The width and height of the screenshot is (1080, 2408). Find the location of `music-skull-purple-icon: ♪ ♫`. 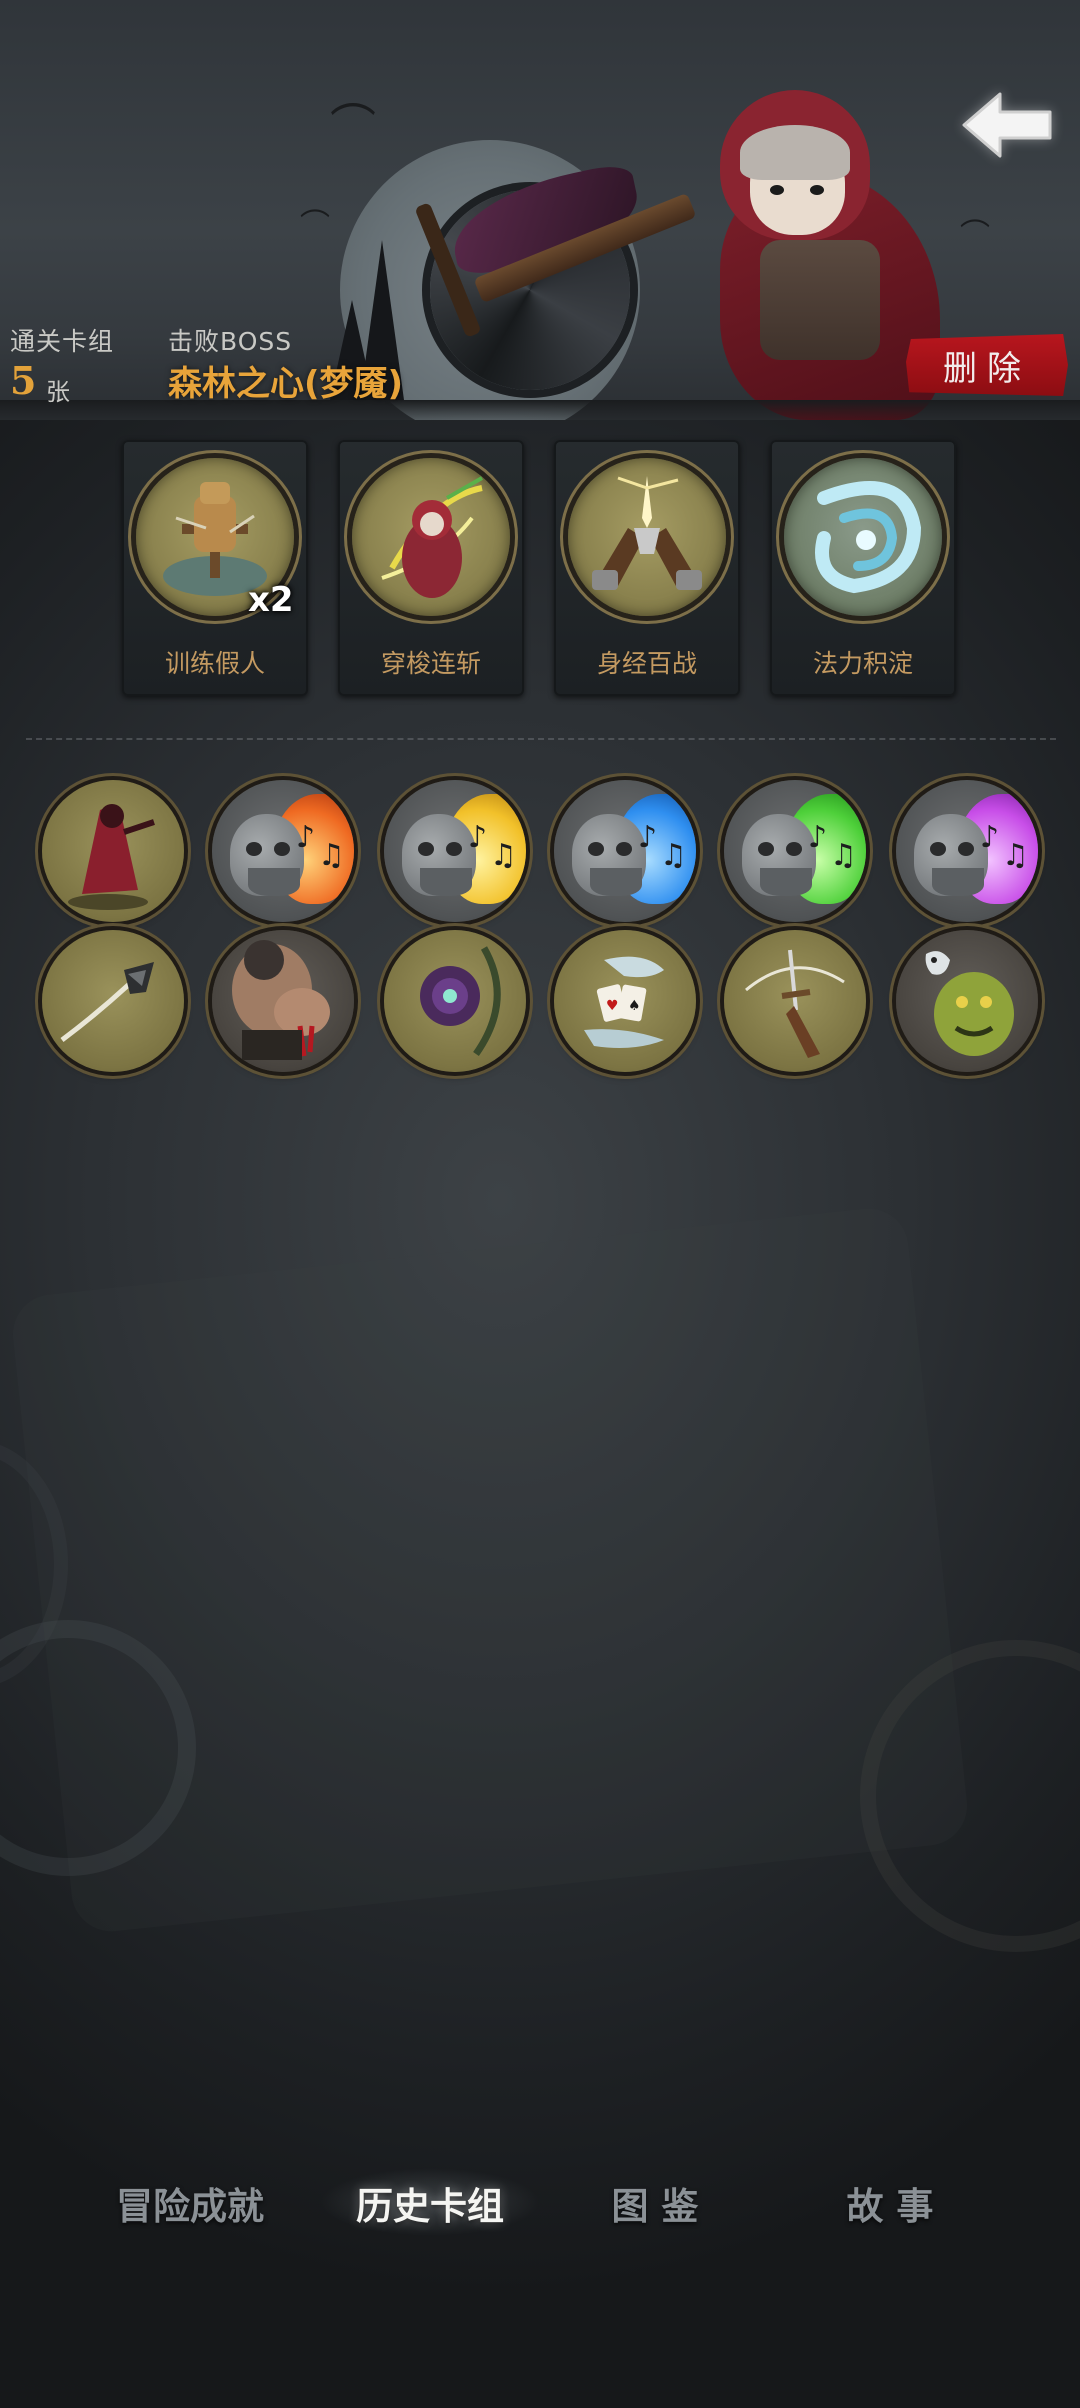

music-skull-purple-icon: ♪ ♫ is located at coordinates (967, 851).